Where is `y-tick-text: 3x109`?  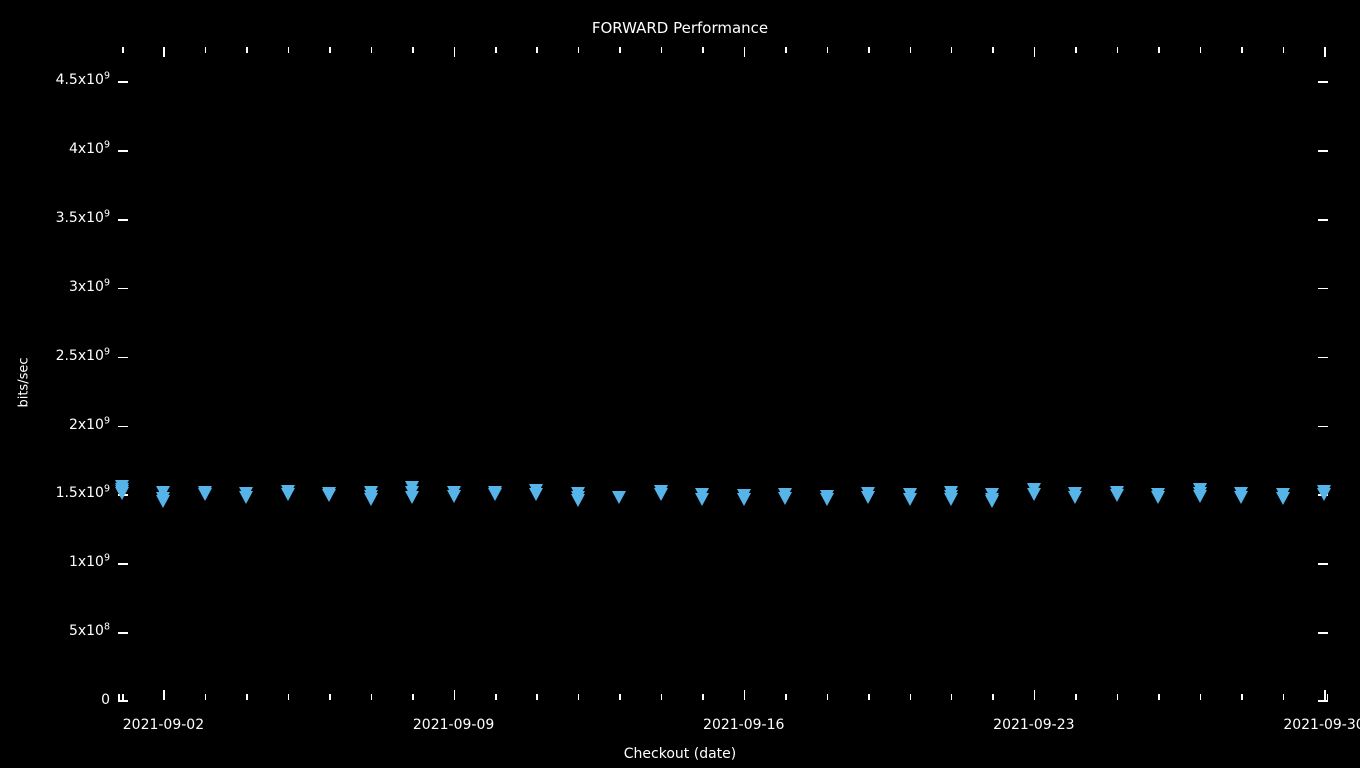 y-tick-text: 3x109 is located at coordinates (89, 286).